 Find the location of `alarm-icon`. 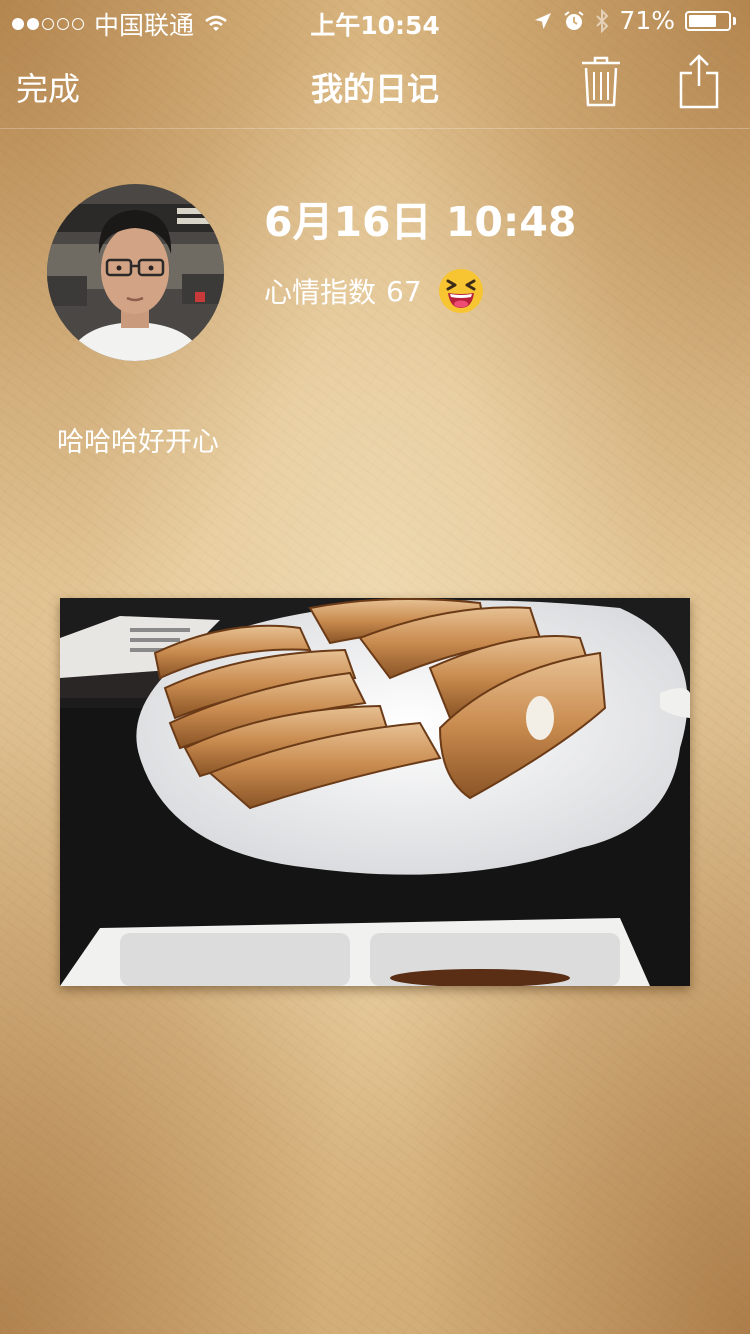

alarm-icon is located at coordinates (574, 20).